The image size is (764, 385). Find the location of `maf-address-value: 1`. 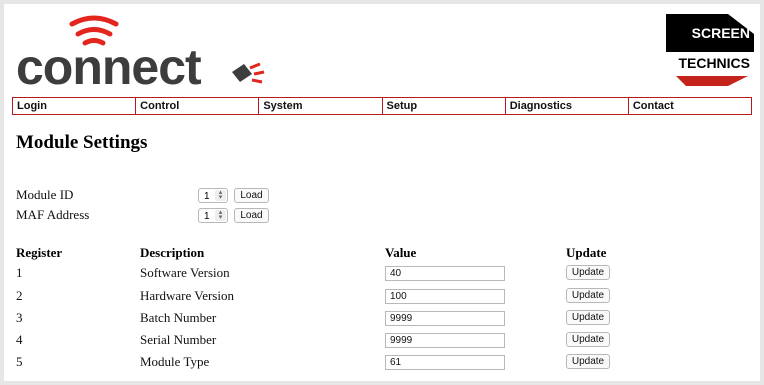

maf-address-value: 1 is located at coordinates (207, 216).